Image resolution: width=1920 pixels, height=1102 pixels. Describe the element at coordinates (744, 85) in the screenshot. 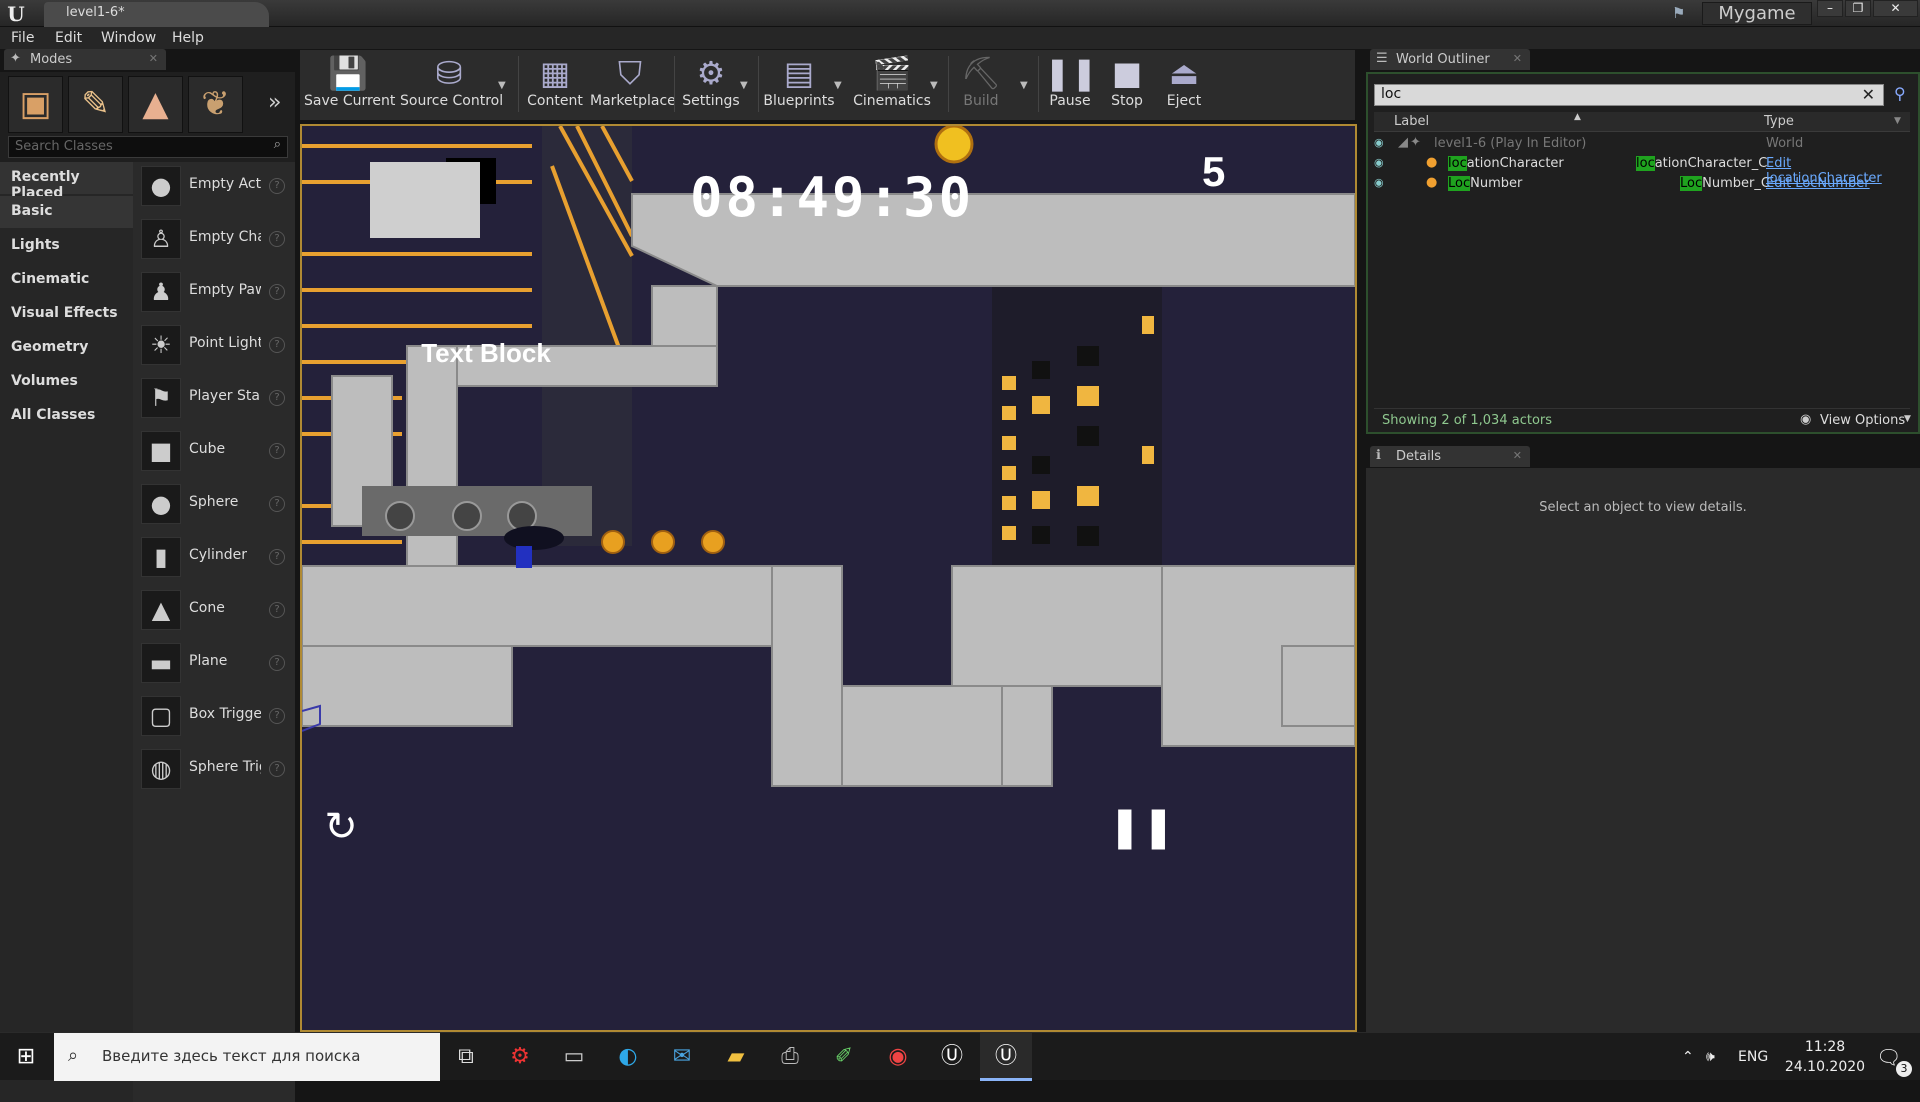

I see `settings-dropdown-icon: ▼` at that location.